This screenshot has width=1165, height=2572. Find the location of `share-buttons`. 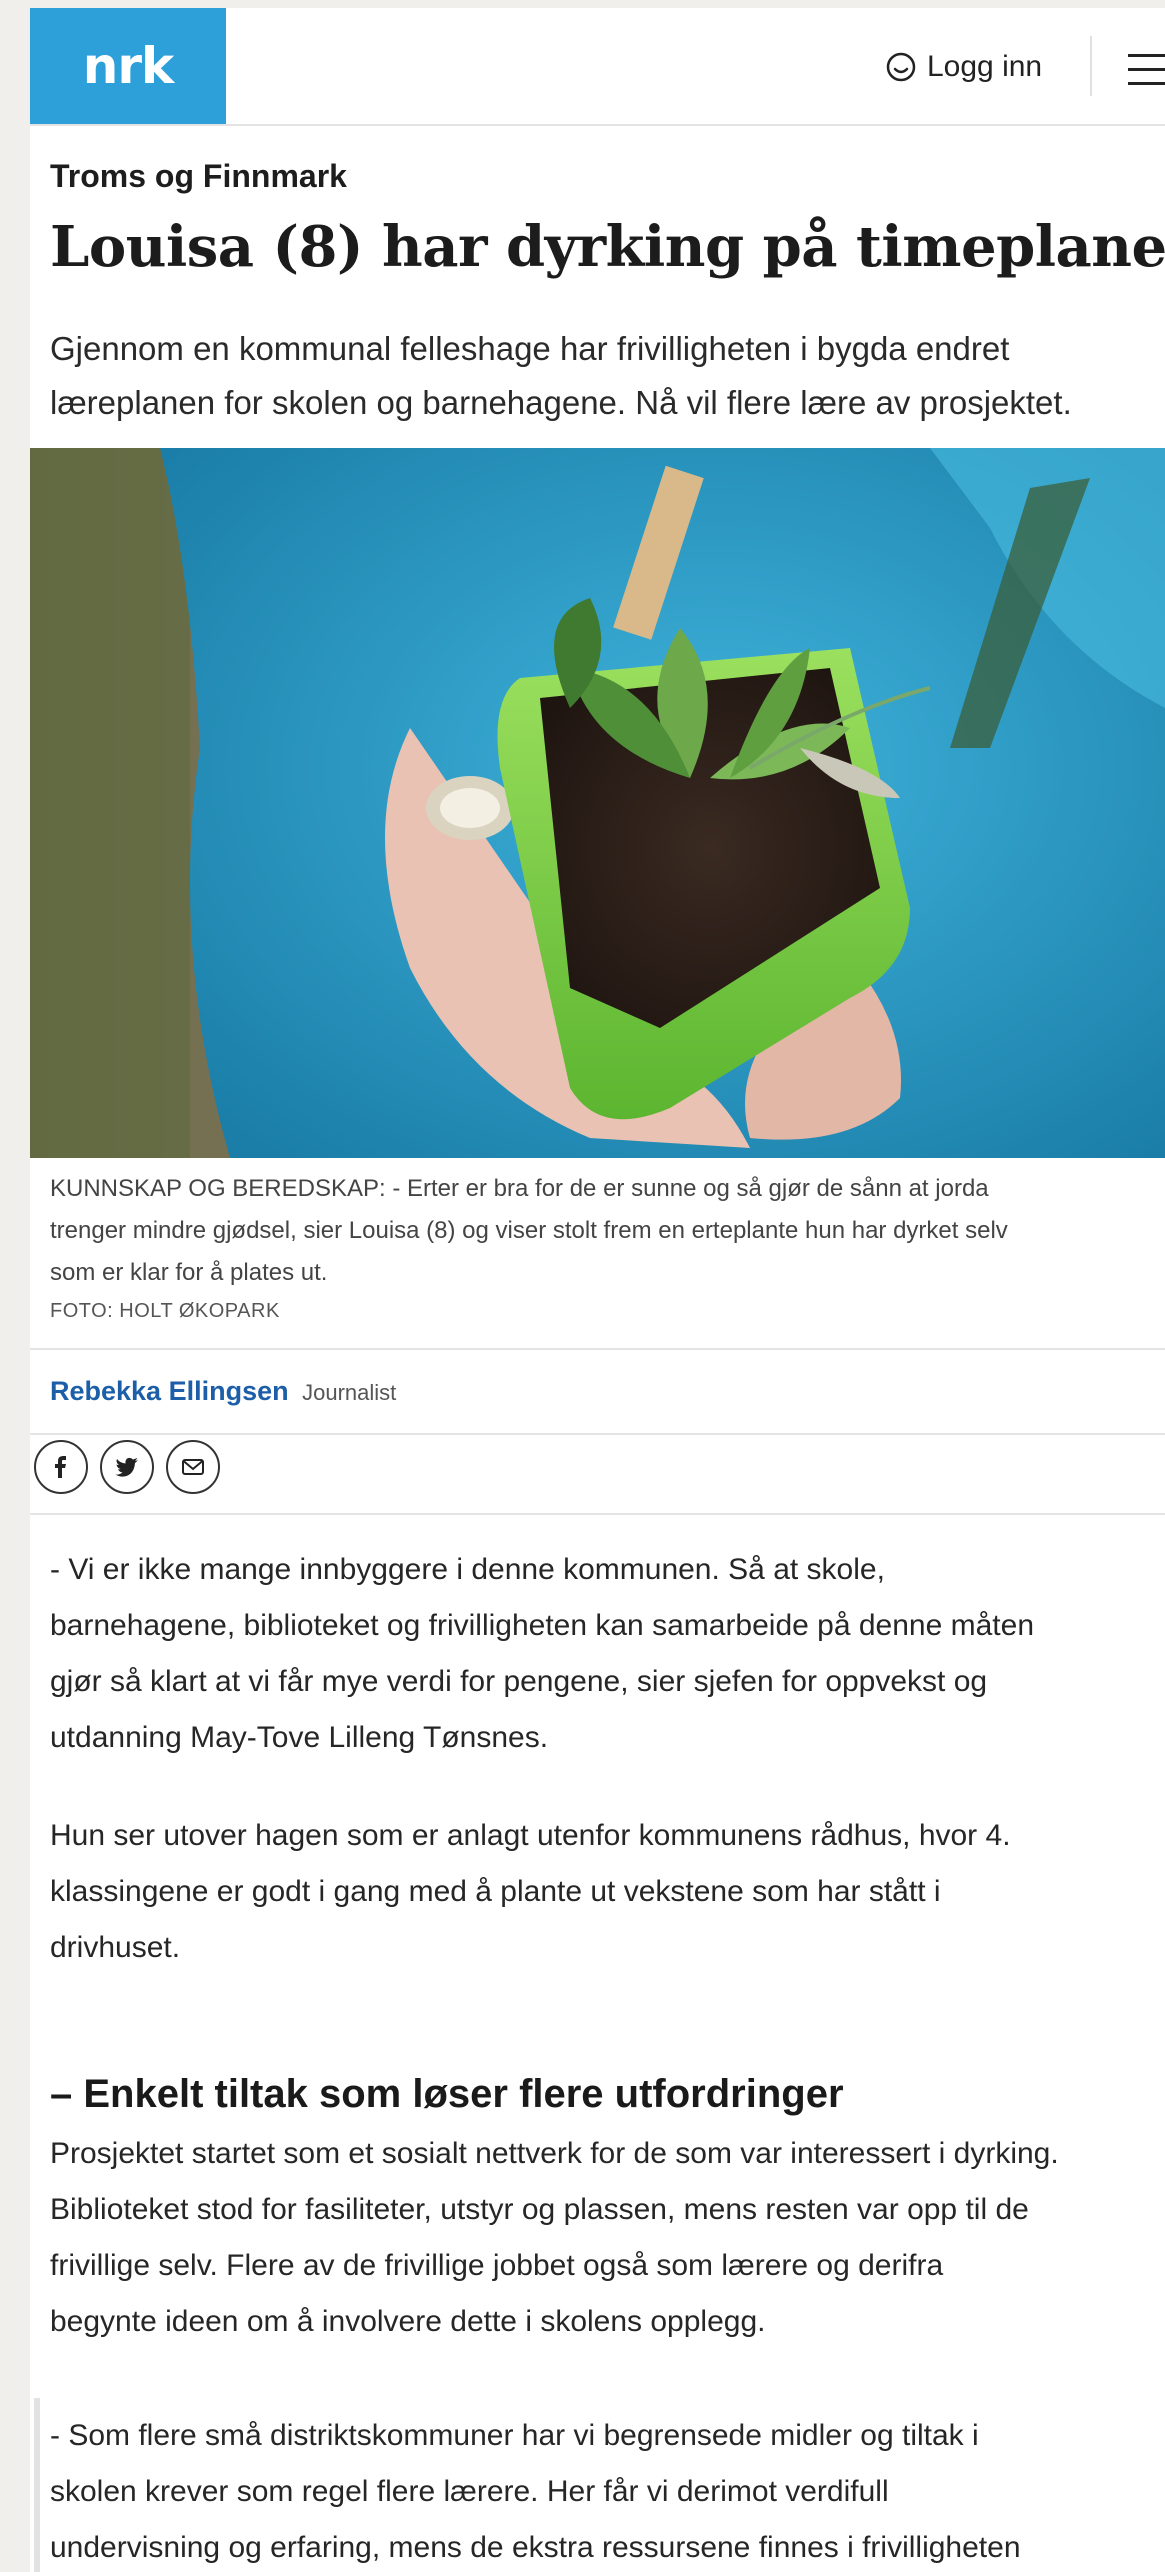

share-buttons is located at coordinates (127, 1467).